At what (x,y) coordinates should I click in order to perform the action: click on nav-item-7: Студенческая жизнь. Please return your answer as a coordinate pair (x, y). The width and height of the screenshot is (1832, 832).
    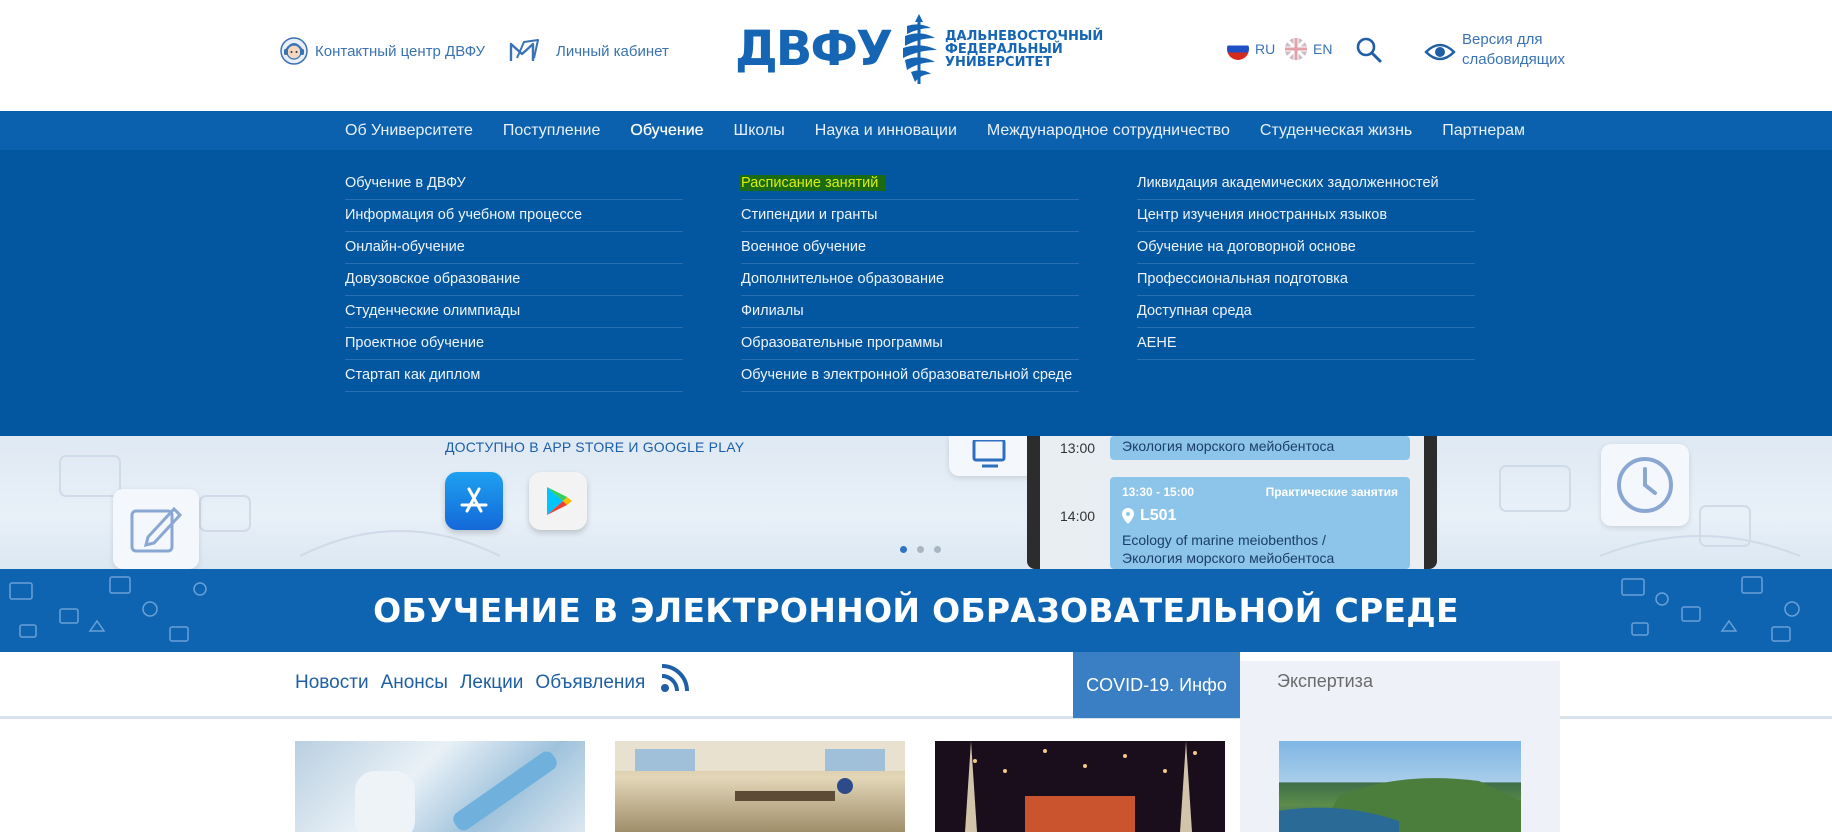
    Looking at the image, I should click on (1336, 131).